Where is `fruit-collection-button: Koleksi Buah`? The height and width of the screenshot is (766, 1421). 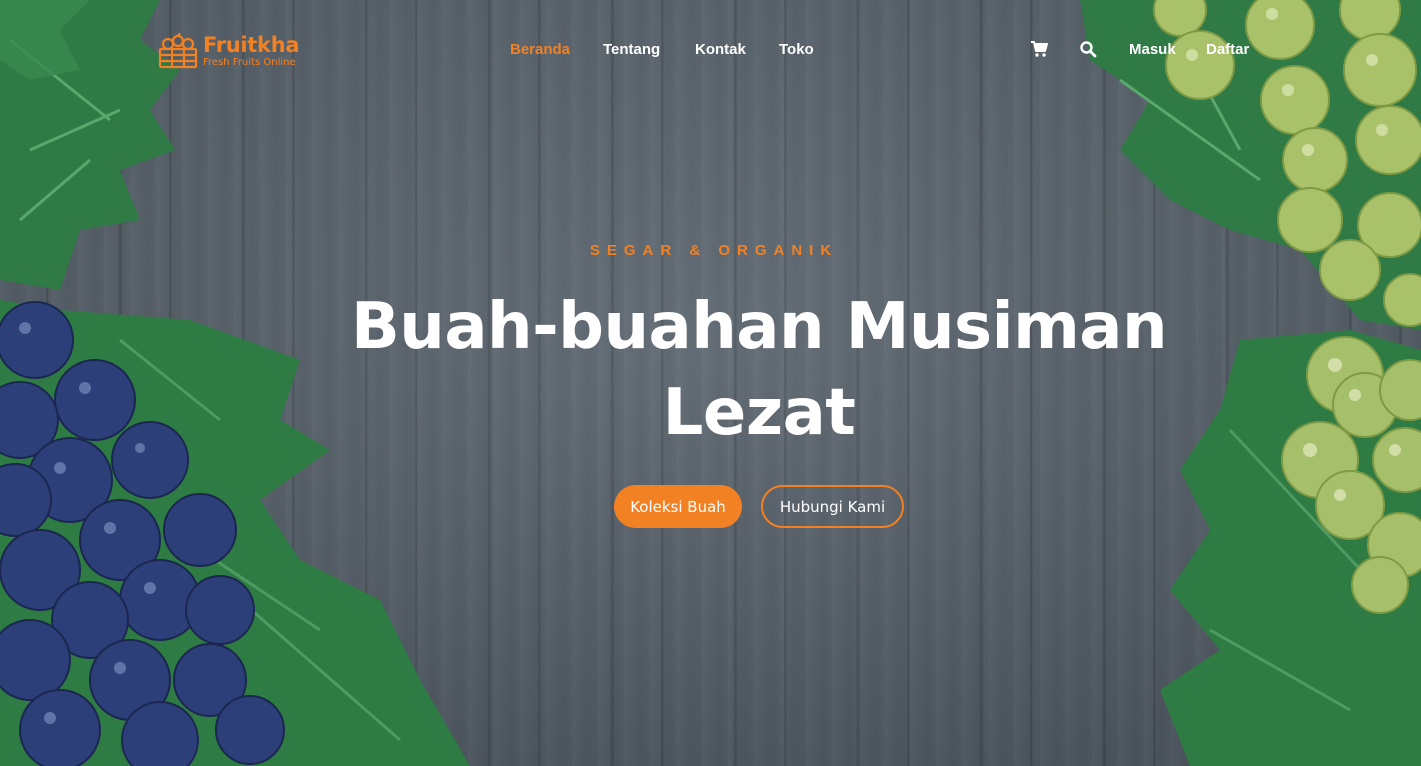 fruit-collection-button: Koleksi Buah is located at coordinates (678, 506).